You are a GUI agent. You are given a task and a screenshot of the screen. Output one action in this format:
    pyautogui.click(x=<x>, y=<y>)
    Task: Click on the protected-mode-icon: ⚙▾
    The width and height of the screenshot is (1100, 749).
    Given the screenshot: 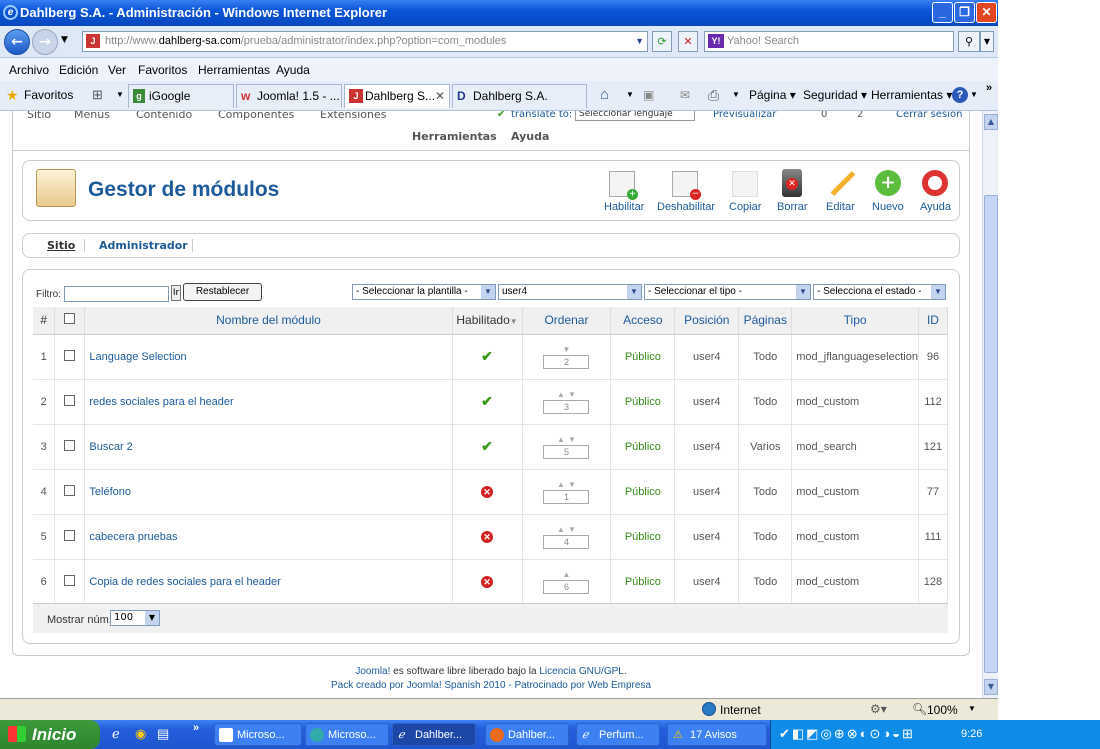 What is the action you would take?
    pyautogui.click(x=878, y=709)
    